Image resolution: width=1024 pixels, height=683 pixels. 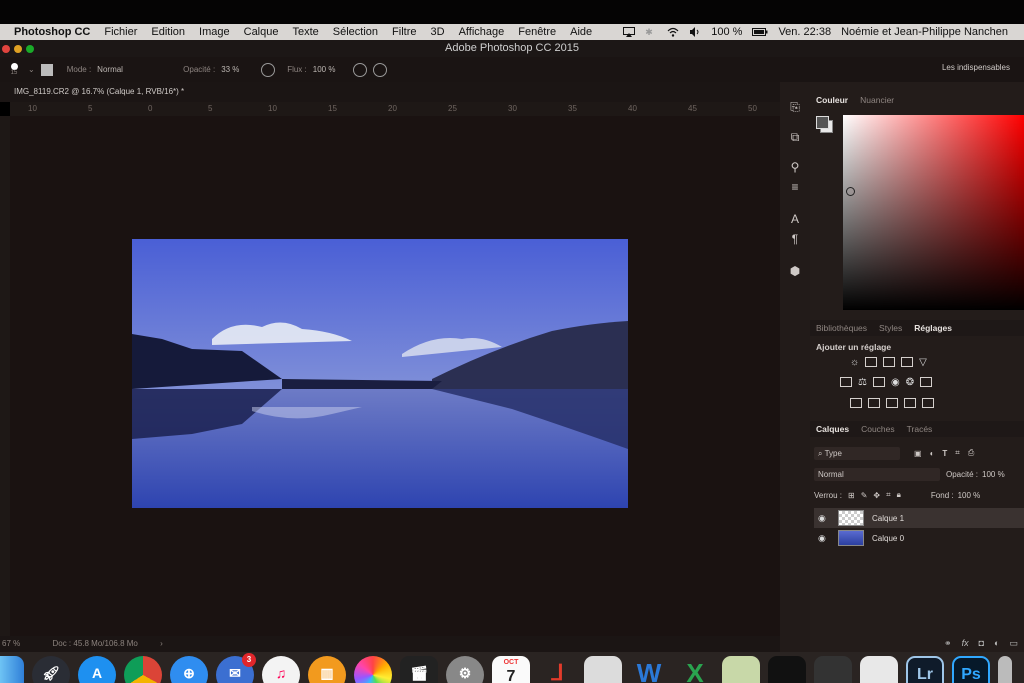 What do you see at coordinates (892, 403) in the screenshot?
I see `threshold-icon` at bounding box center [892, 403].